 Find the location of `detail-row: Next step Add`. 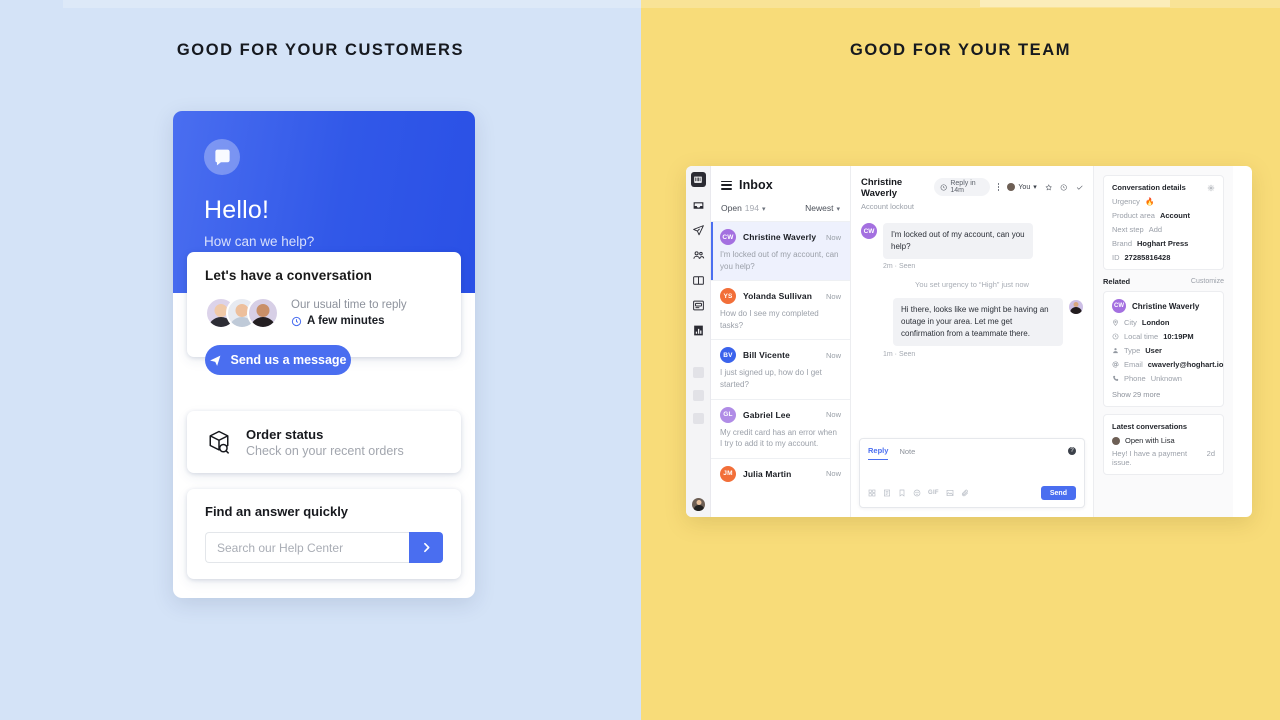

detail-row: Next step Add is located at coordinates (1163, 229).